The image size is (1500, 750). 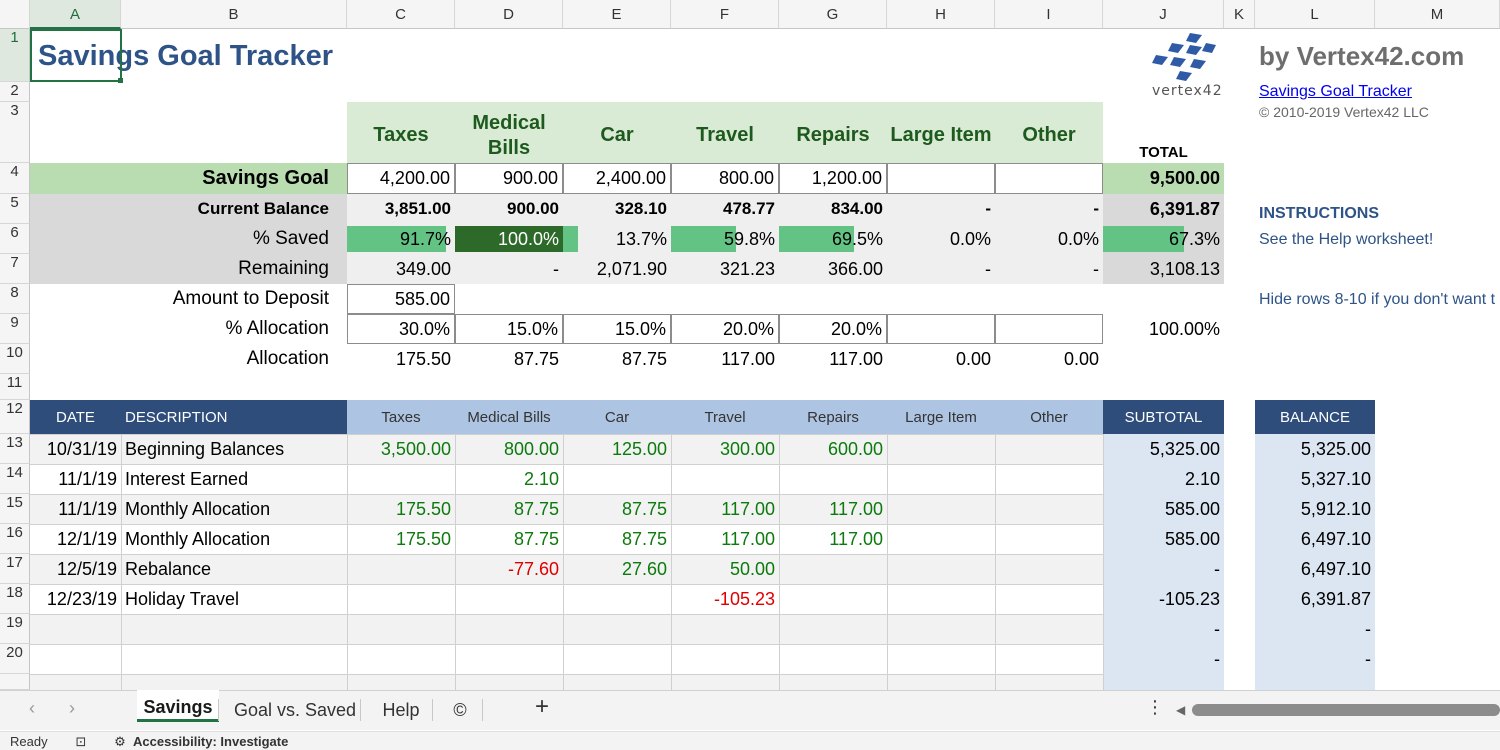 What do you see at coordinates (941, 14) in the screenshot?
I see `column-header: H` at bounding box center [941, 14].